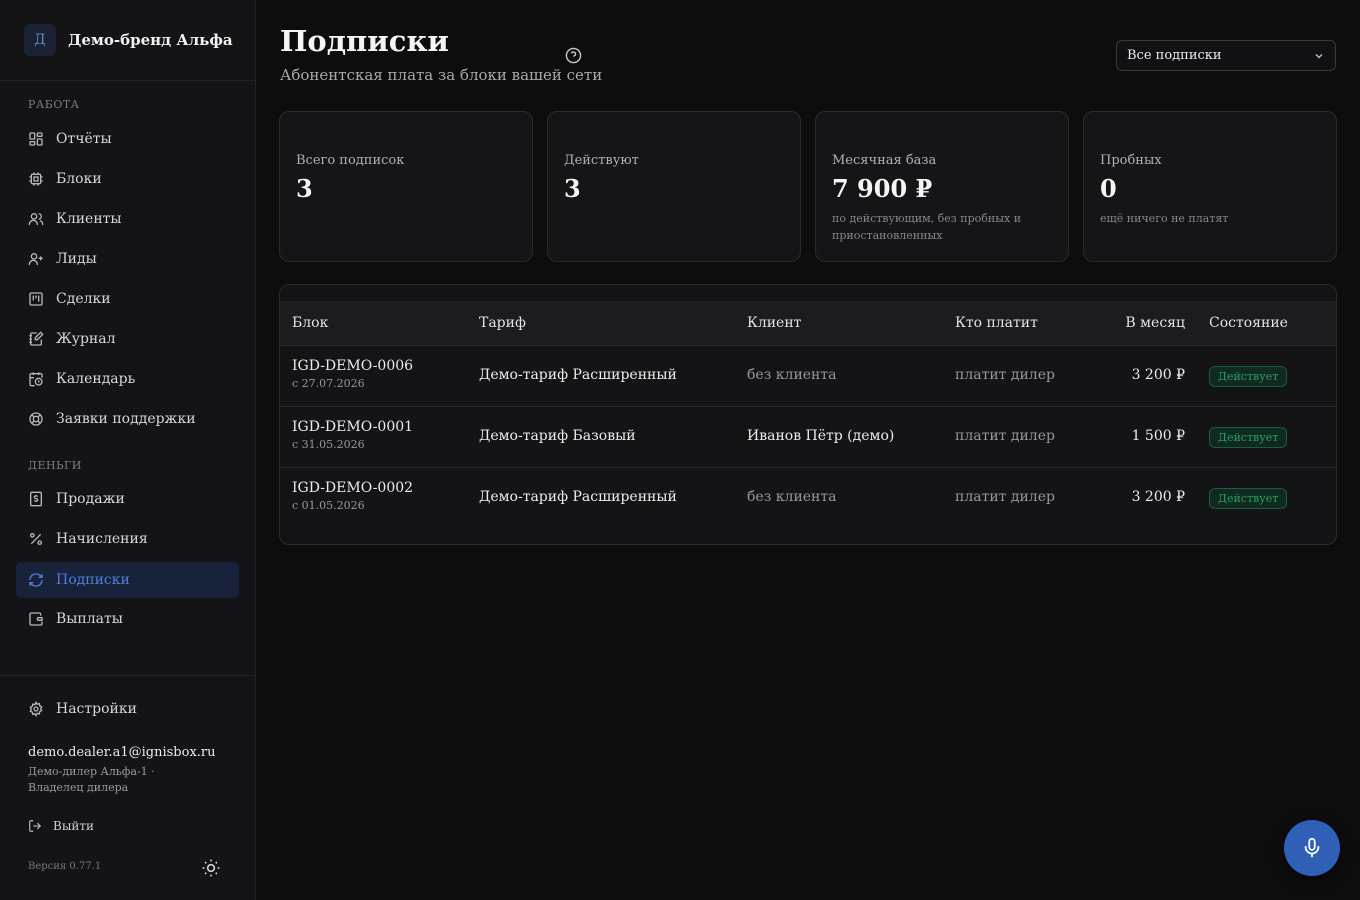 Image resolution: width=1360 pixels, height=900 pixels. What do you see at coordinates (127, 675) in the screenshot?
I see `sidebar-divider` at bounding box center [127, 675].